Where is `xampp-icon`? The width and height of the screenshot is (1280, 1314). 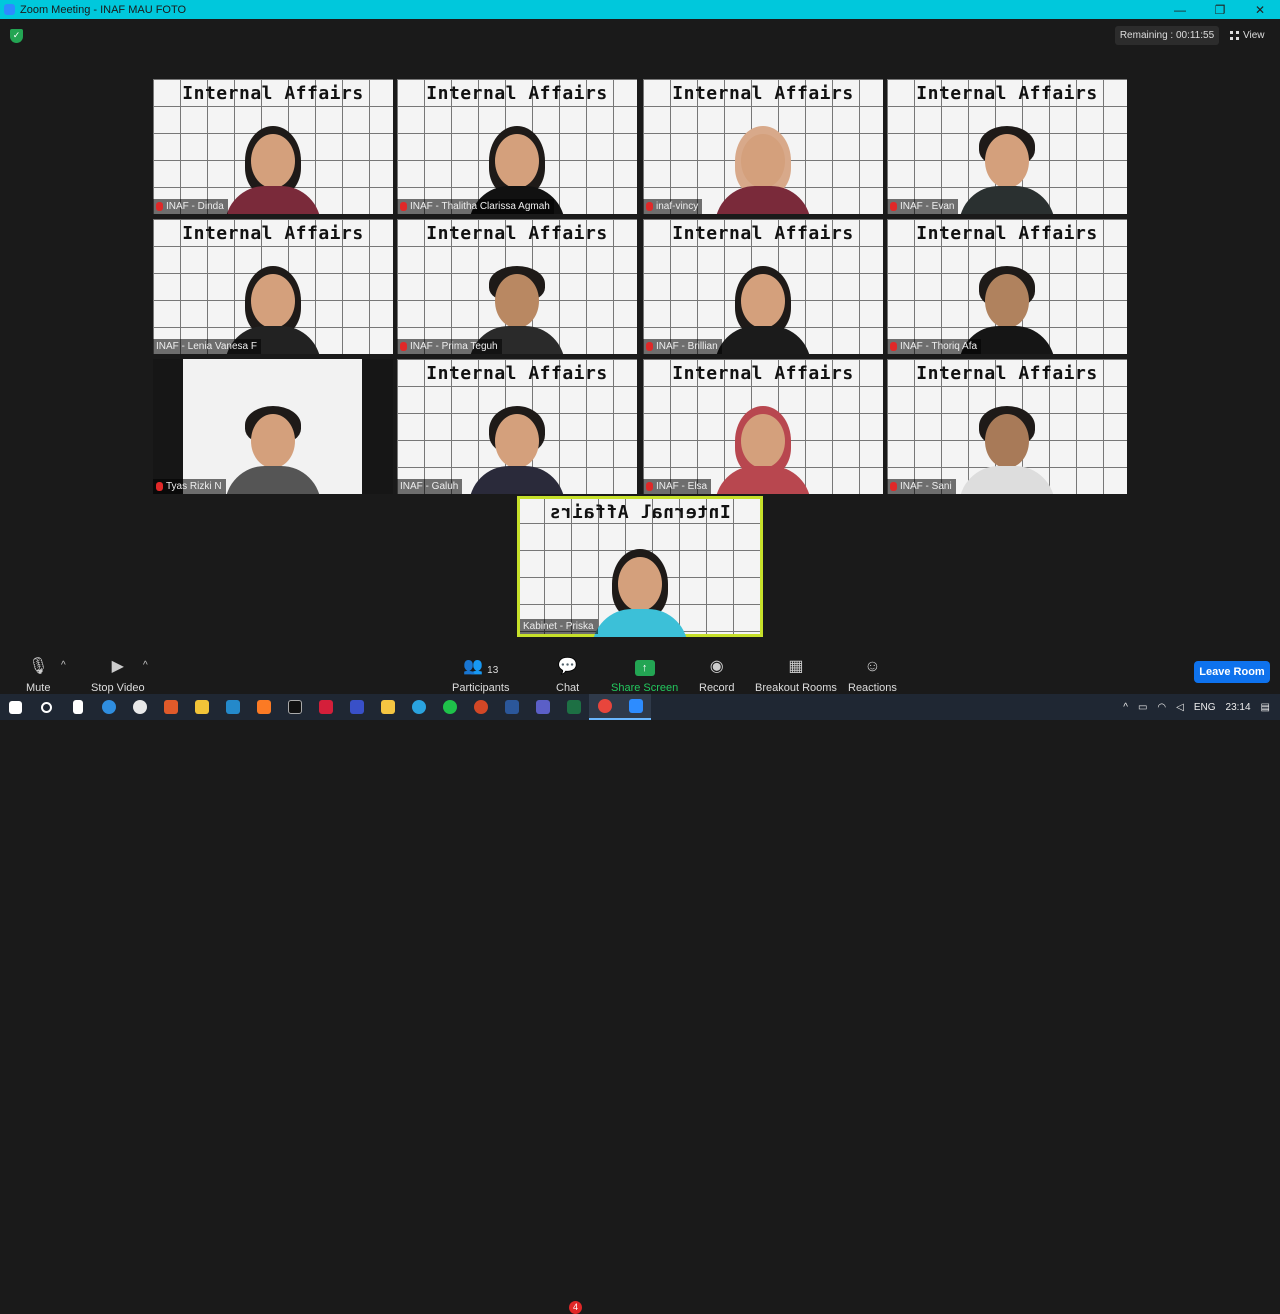
xampp-icon is located at coordinates (263, 707).